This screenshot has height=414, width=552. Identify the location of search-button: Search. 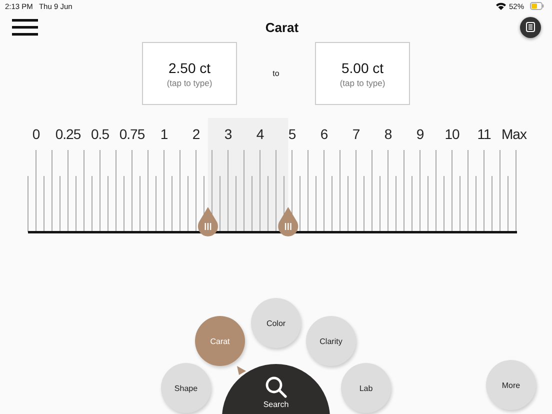
(276, 389).